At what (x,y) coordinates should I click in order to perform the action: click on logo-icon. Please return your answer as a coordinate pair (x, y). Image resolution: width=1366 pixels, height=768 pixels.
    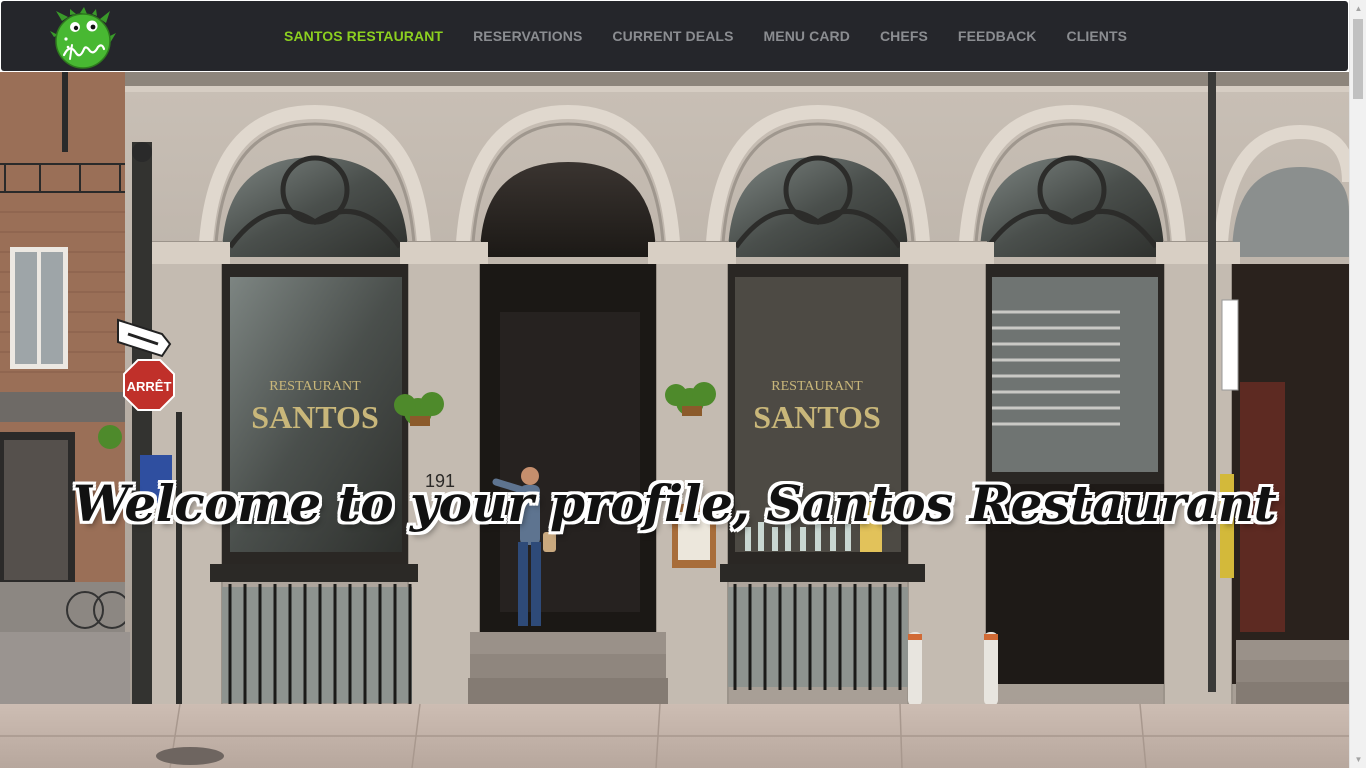
    Looking at the image, I should click on (83, 38).